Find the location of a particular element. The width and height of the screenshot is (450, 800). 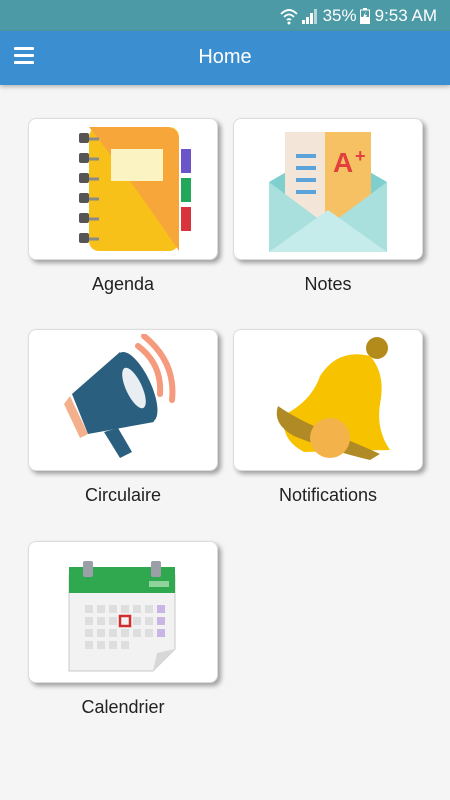

calendar-icon is located at coordinates (122, 616).